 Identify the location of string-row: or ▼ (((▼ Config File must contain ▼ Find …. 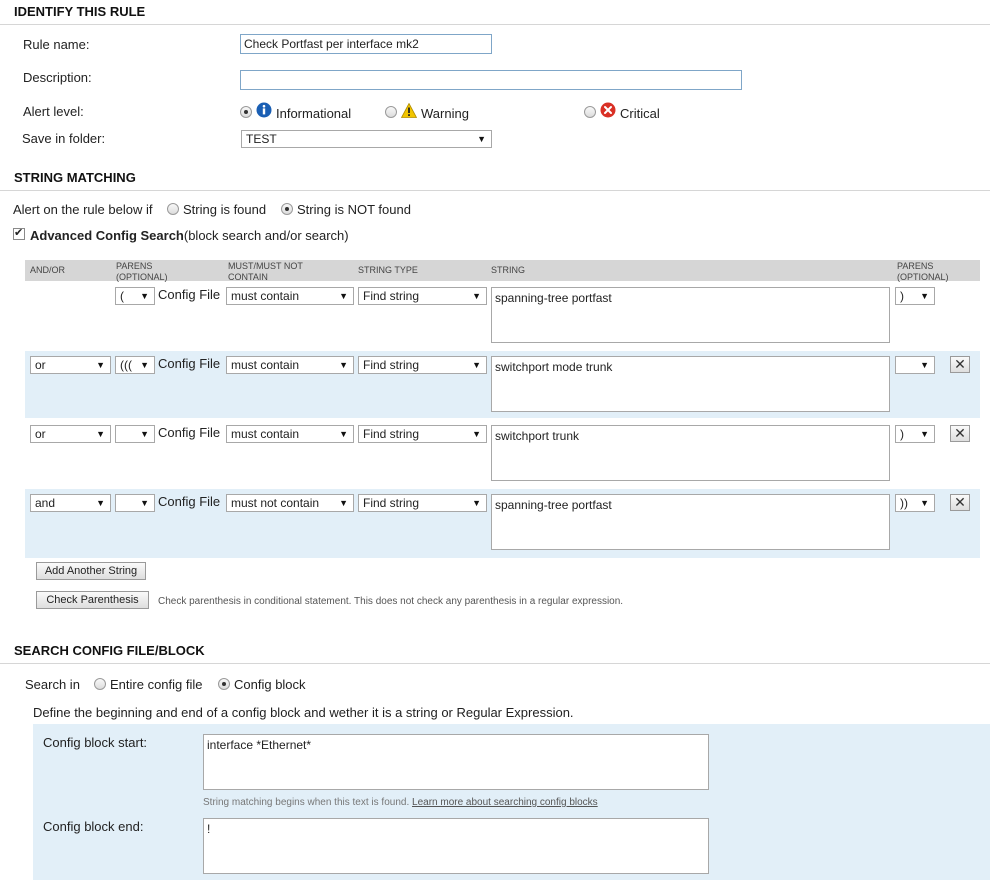
(502, 384).